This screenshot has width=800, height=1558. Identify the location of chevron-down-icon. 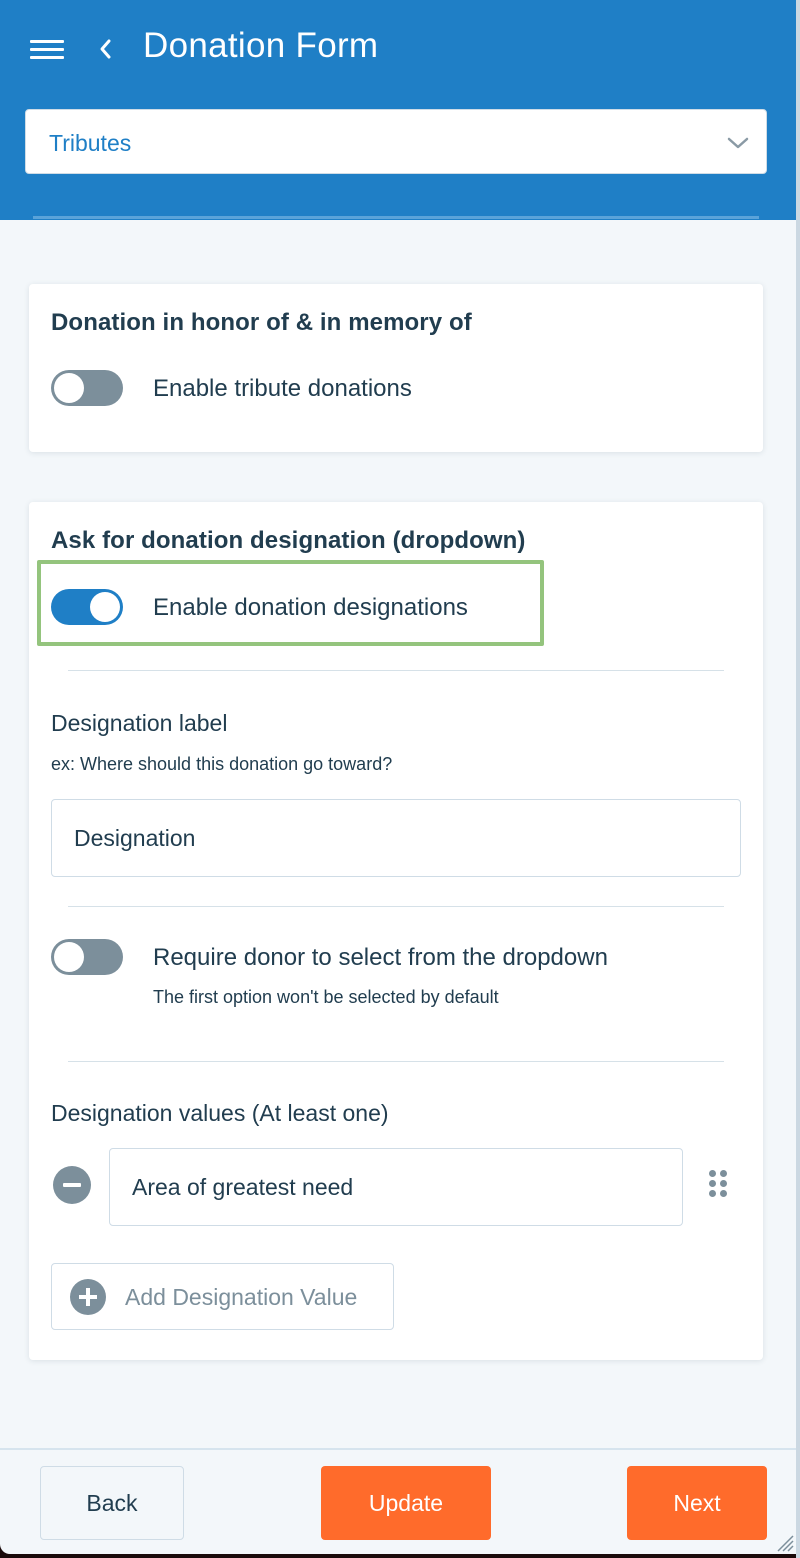
(738, 143).